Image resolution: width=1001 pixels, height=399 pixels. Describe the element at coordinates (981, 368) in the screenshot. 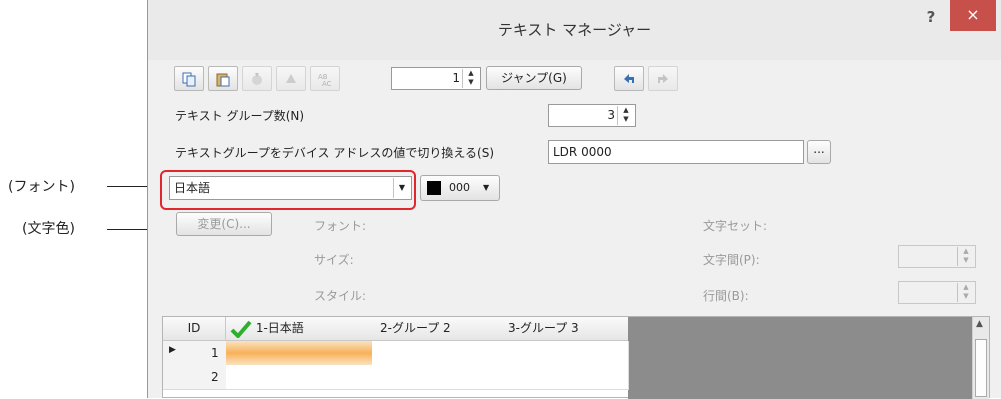

I see `scrollbar-thumb` at that location.